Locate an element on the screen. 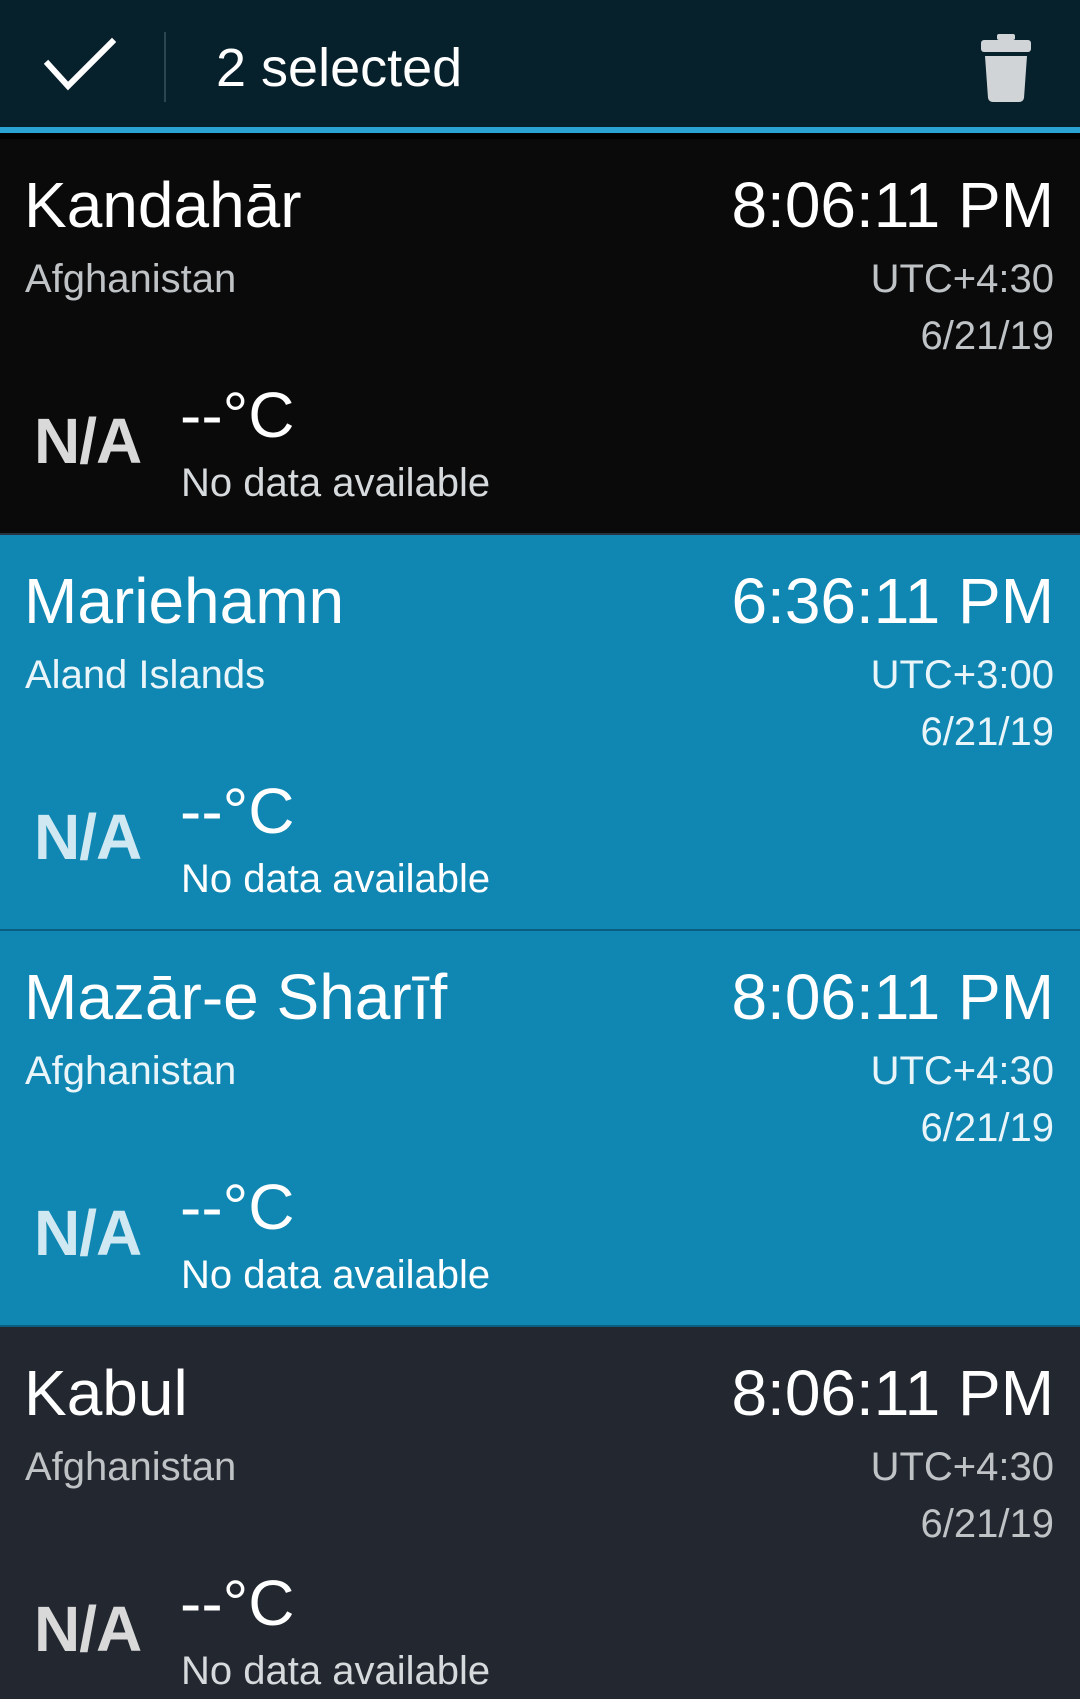  city-name: Kandahār is located at coordinates (163, 205).